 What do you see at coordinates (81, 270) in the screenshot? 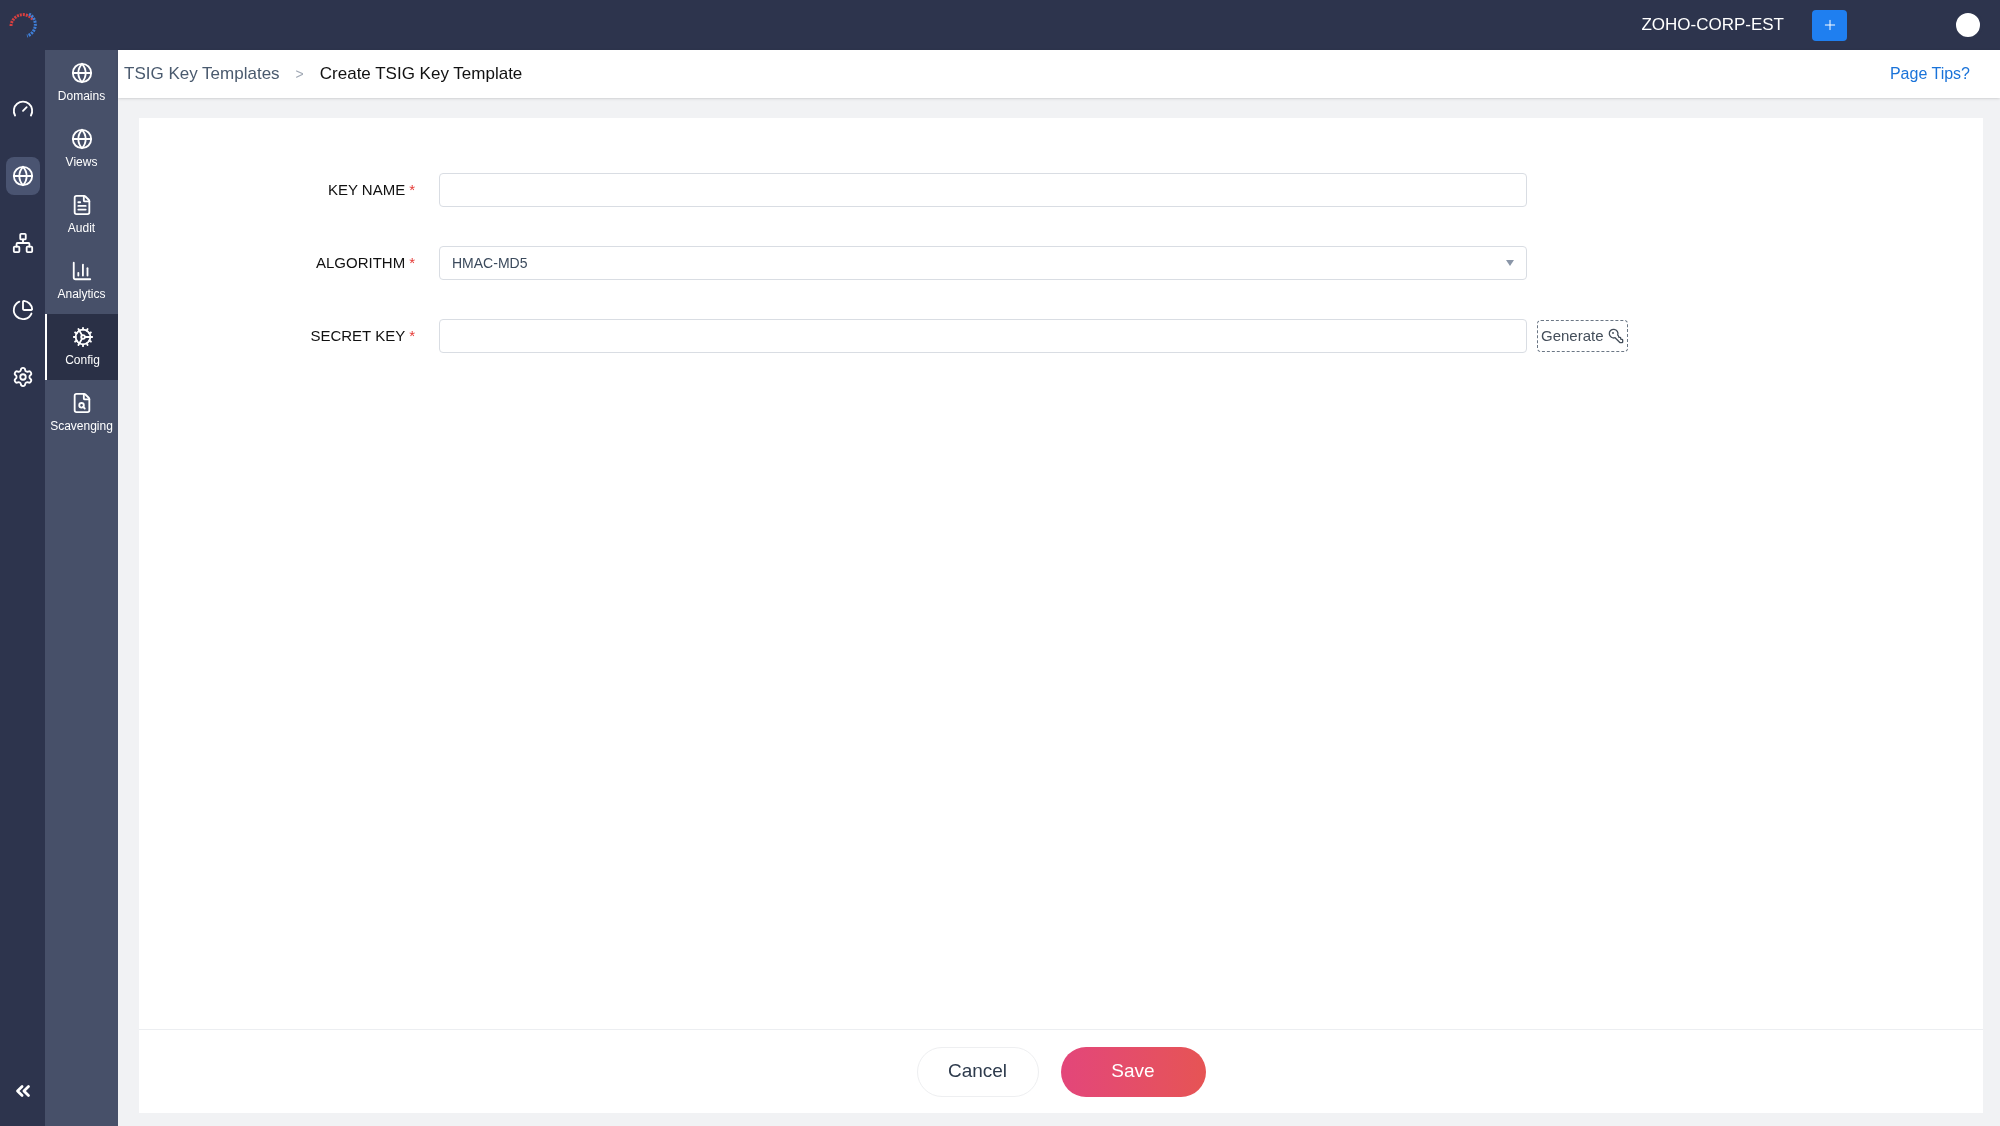
I see `bar-chart-icon` at bounding box center [81, 270].